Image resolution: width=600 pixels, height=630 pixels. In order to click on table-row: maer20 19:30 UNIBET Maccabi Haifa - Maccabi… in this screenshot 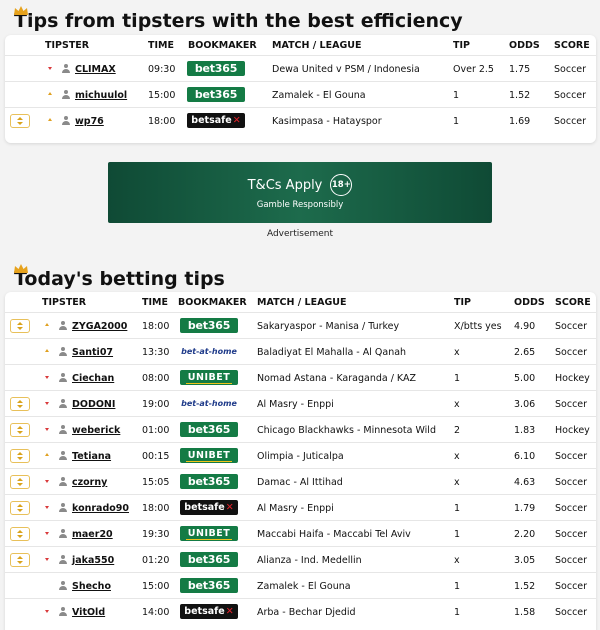, I will do `click(300, 533)`.